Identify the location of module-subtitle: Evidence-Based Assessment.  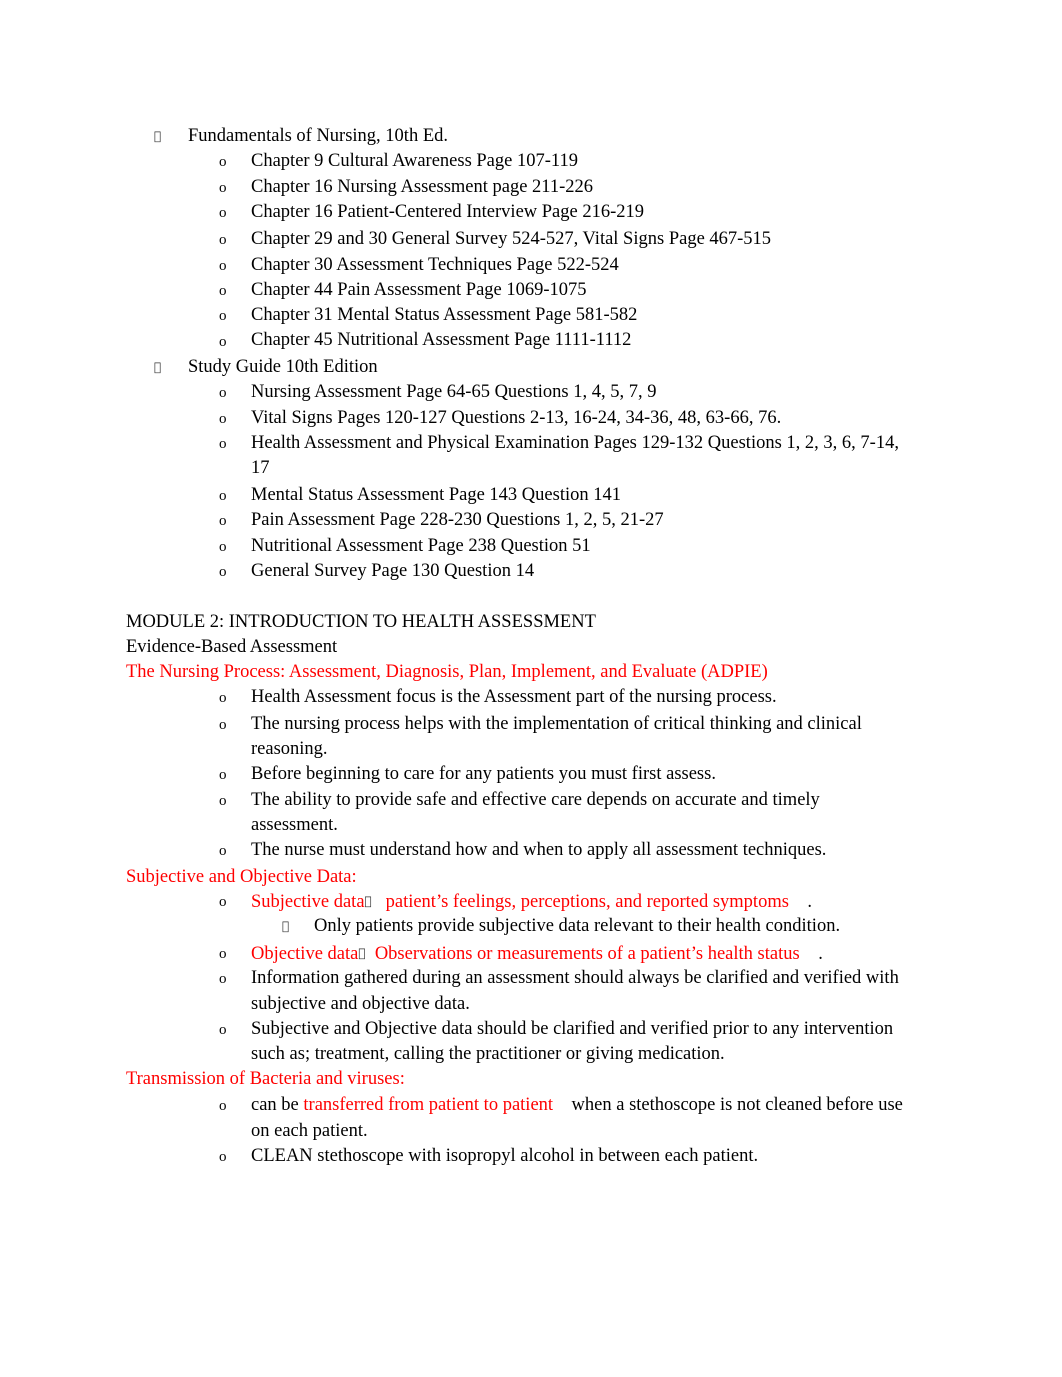
(232, 647).